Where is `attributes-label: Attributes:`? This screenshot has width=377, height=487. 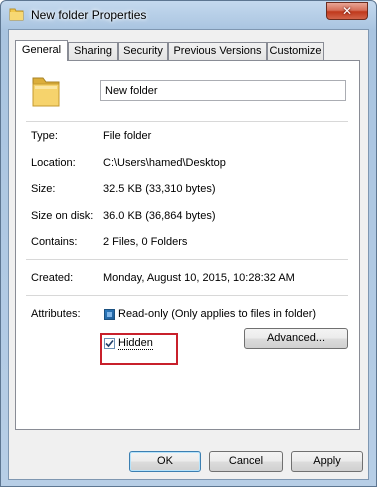
attributes-label: Attributes: is located at coordinates (56, 314).